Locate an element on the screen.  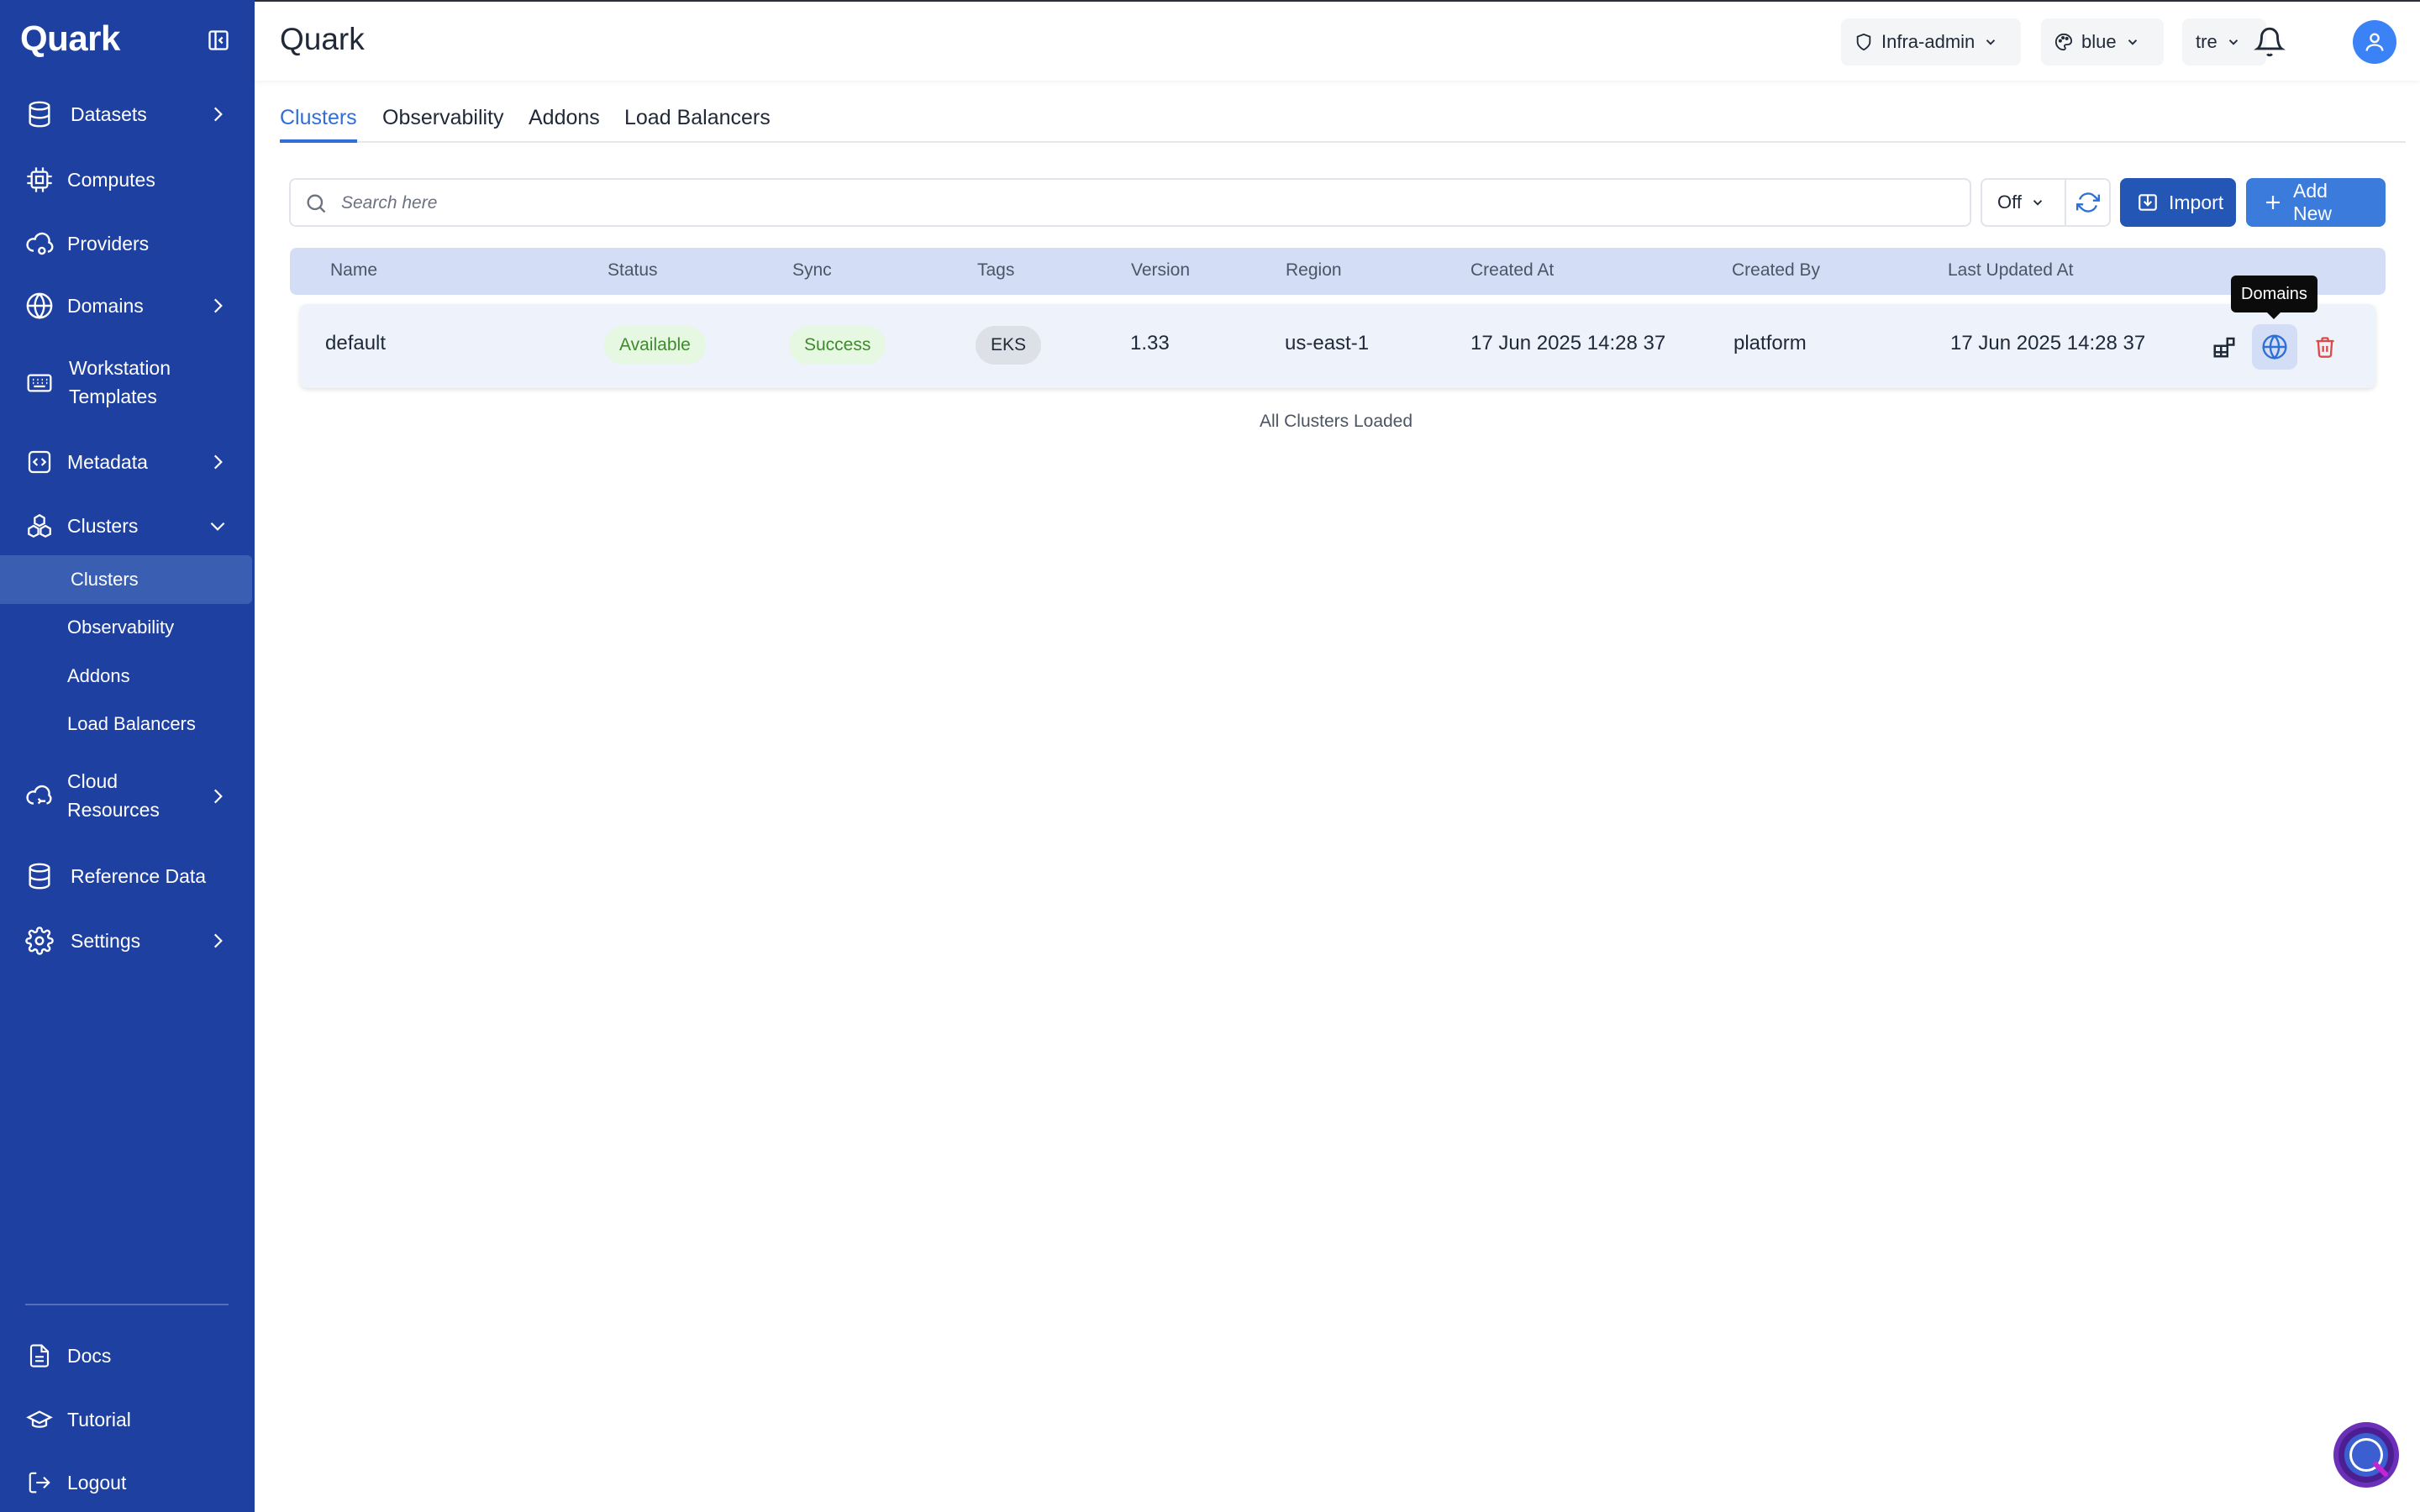
sidebar-item-cloud-resources: Cloud Resources is located at coordinates (128, 796).